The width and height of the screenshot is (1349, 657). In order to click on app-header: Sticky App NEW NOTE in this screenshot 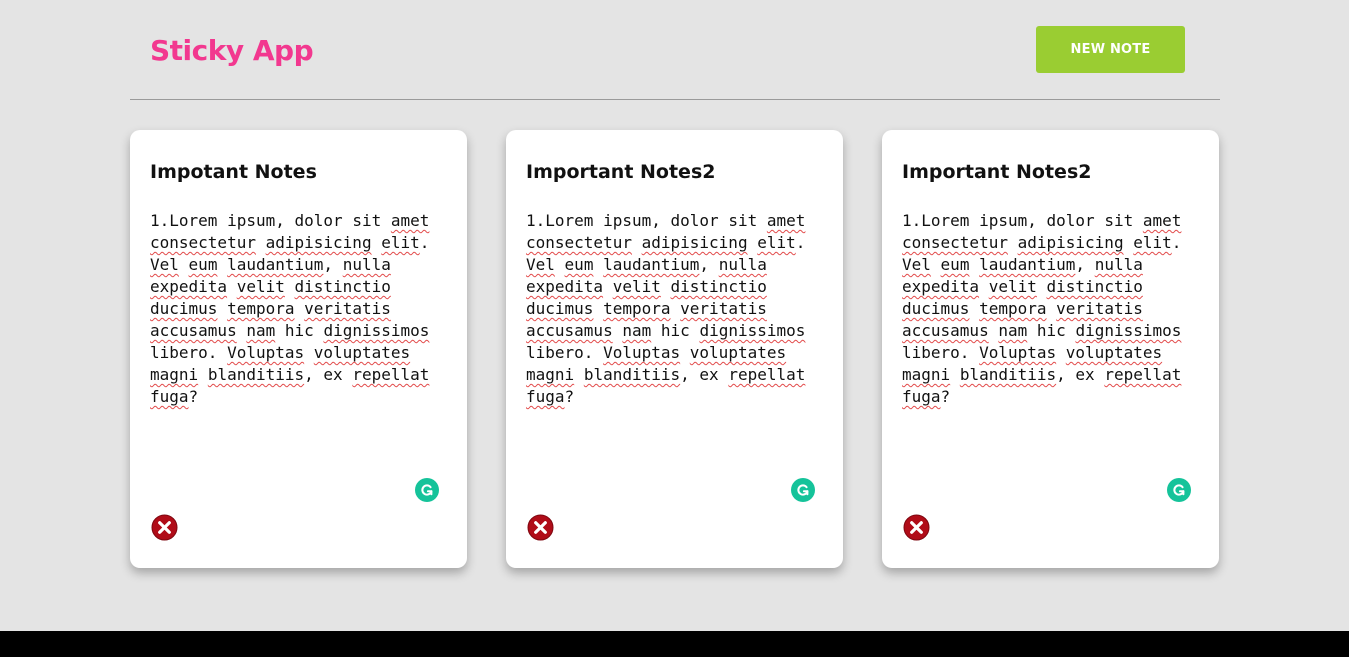, I will do `click(675, 50)`.